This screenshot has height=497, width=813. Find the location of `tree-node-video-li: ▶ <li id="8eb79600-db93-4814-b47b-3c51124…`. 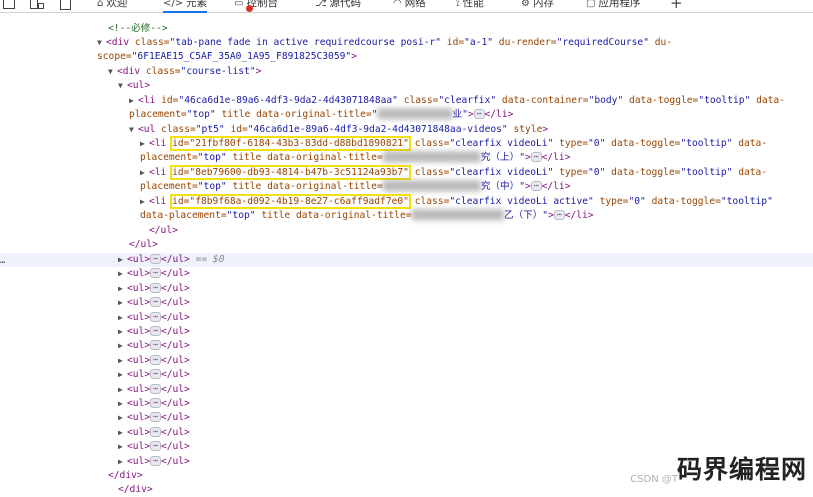

tree-node-video-li: ▶ <li id="8eb79600-db93-4814-b47b-3c51124… is located at coordinates (470, 180).